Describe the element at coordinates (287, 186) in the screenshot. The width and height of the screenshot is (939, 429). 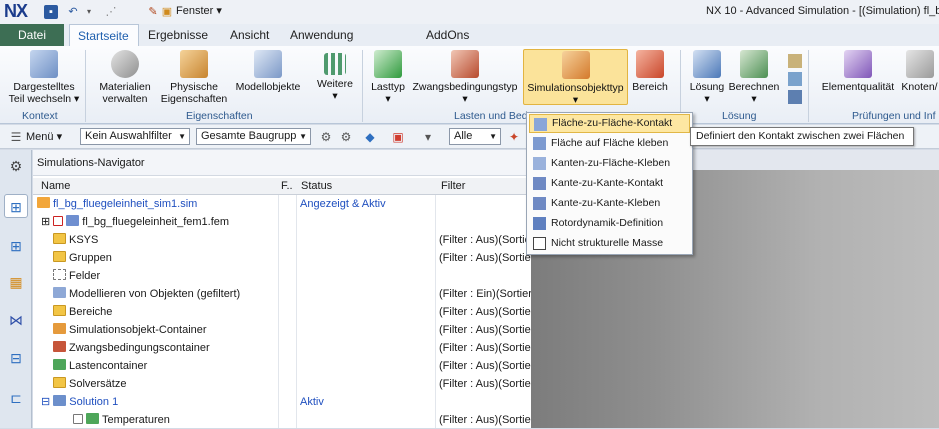
I see `column-f: F..` at that location.